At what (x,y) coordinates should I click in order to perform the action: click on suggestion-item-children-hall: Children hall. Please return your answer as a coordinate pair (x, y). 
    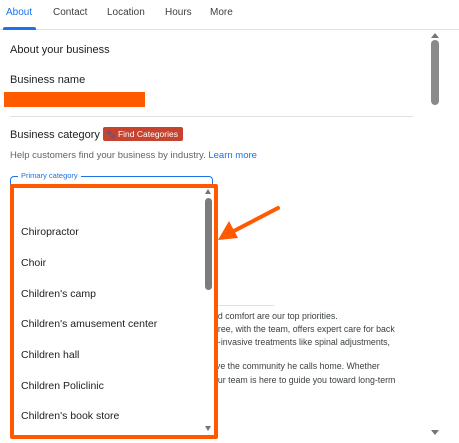
    Looking at the image, I should click on (50, 355).